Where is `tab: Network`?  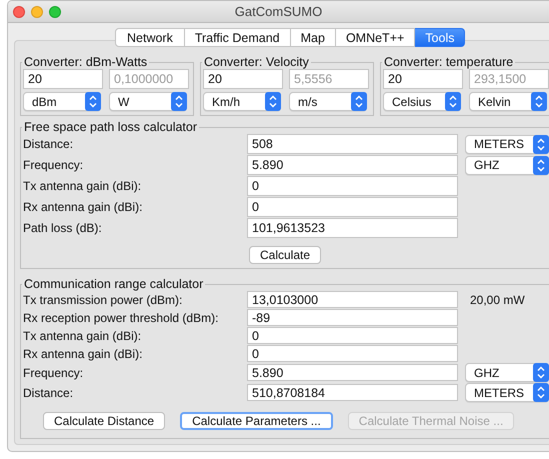
tab: Network is located at coordinates (150, 37).